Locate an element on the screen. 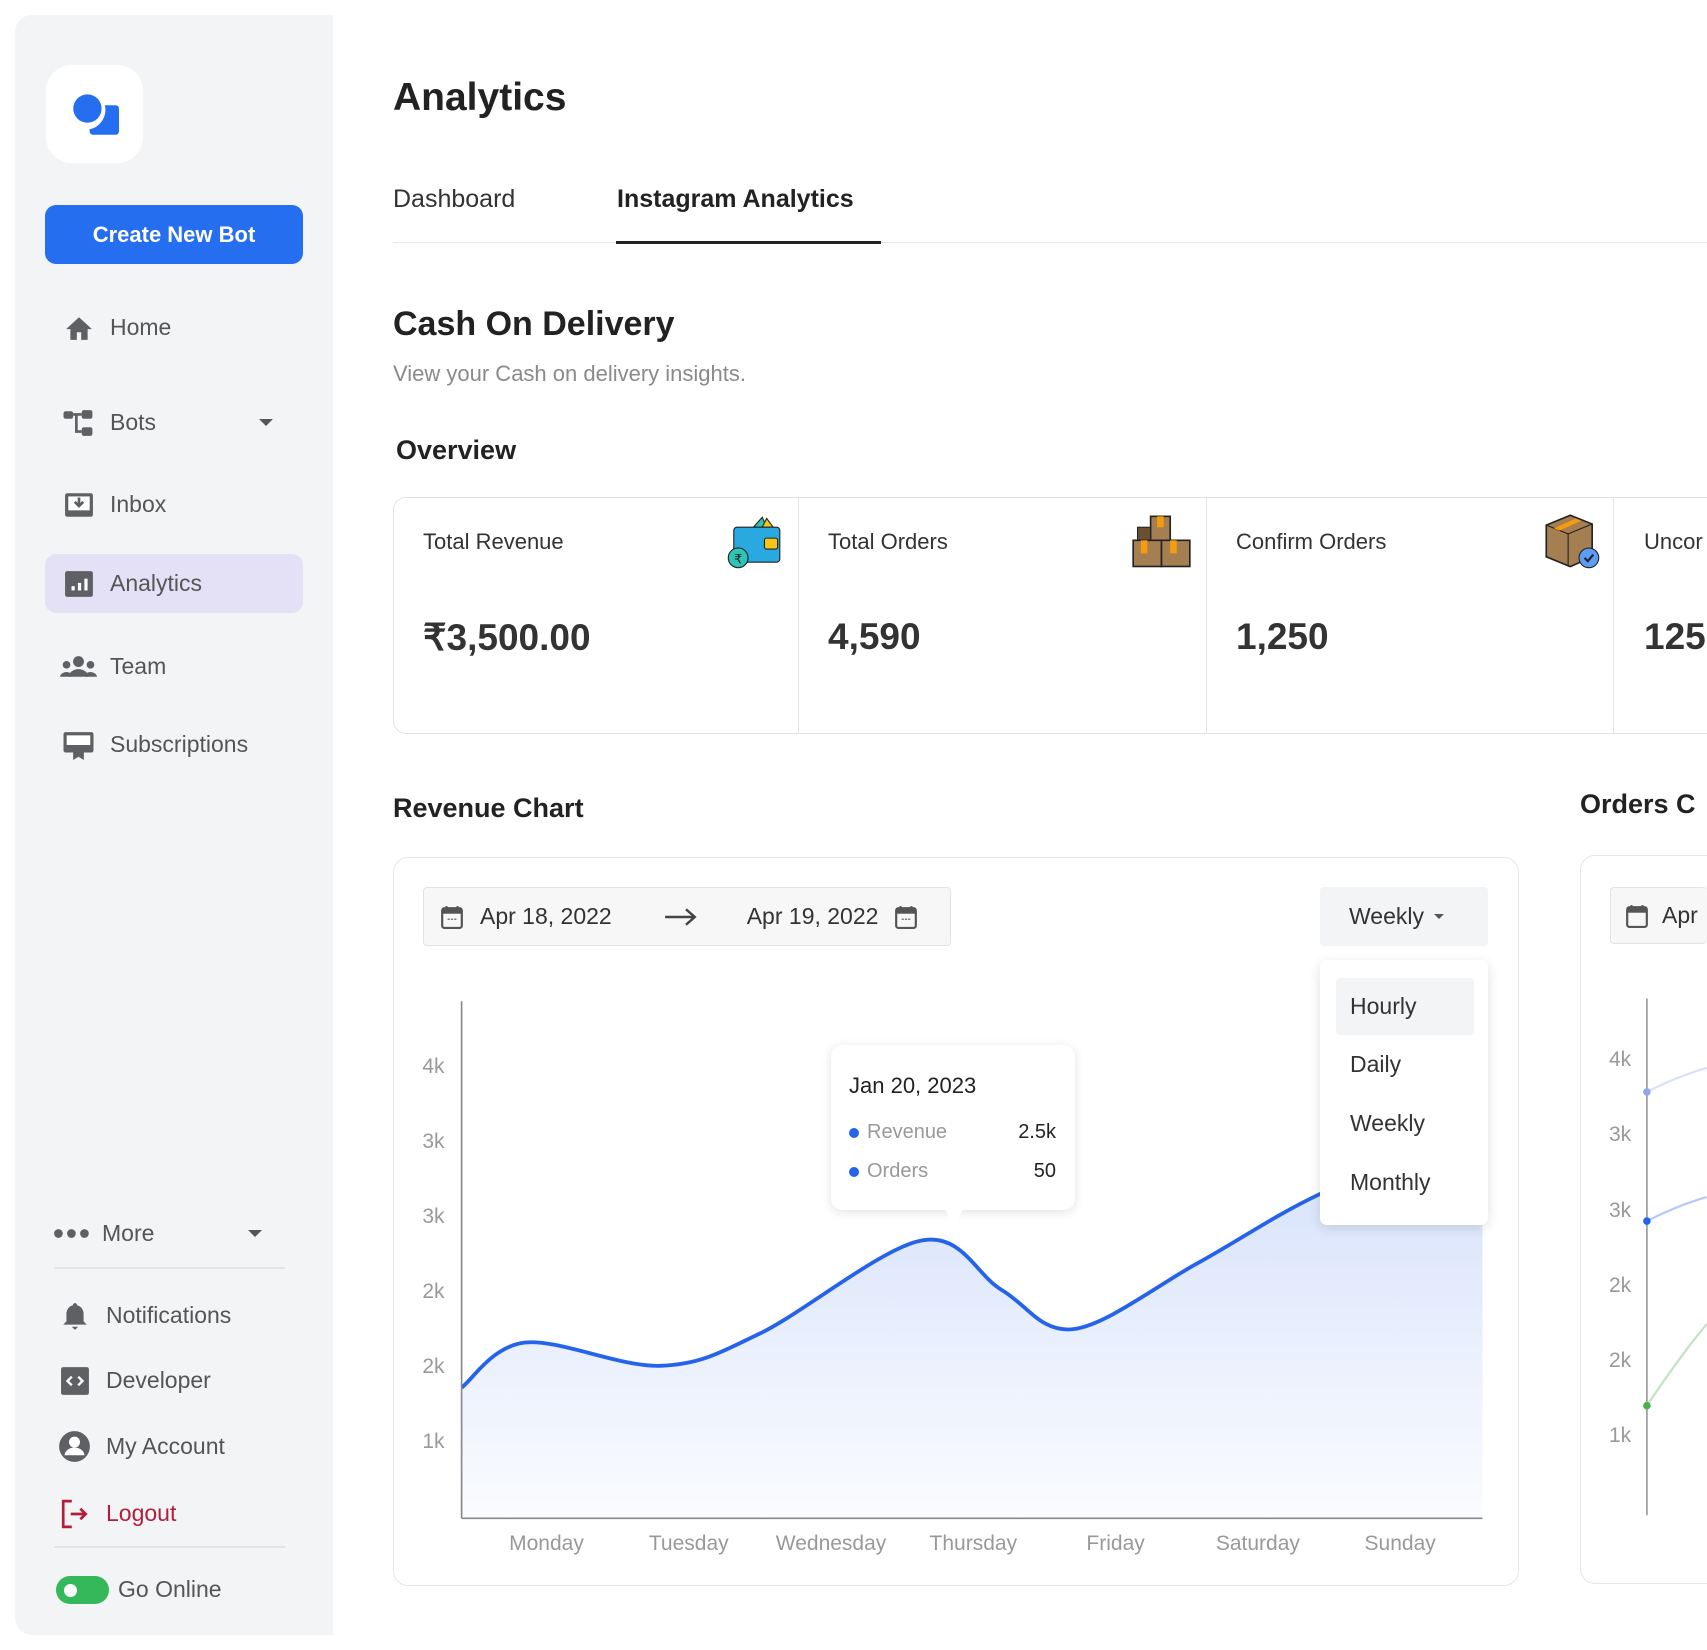  x-tick-label: Wednesday is located at coordinates (831, 1543).